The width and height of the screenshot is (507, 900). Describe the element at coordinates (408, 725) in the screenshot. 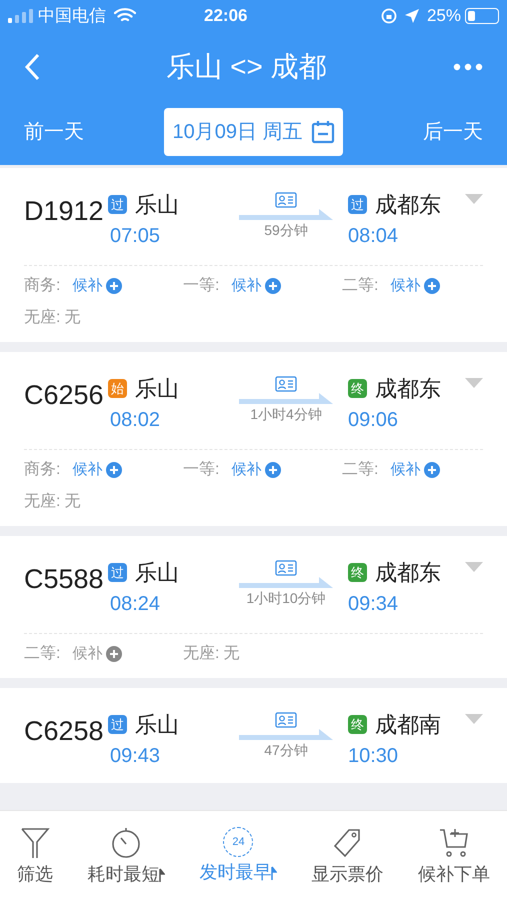

I see `arrival-station: 成都南` at that location.